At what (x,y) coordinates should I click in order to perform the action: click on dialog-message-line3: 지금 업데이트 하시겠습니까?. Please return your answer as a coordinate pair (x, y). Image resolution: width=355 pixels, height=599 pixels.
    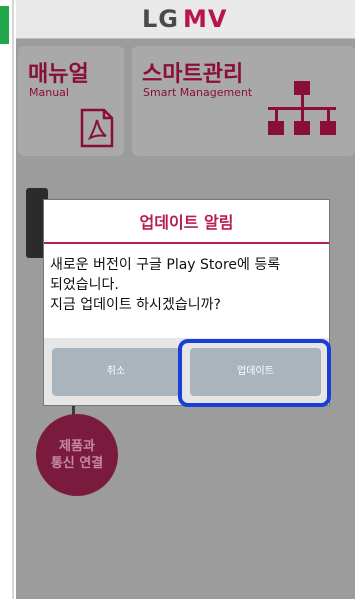
    Looking at the image, I should click on (135, 305).